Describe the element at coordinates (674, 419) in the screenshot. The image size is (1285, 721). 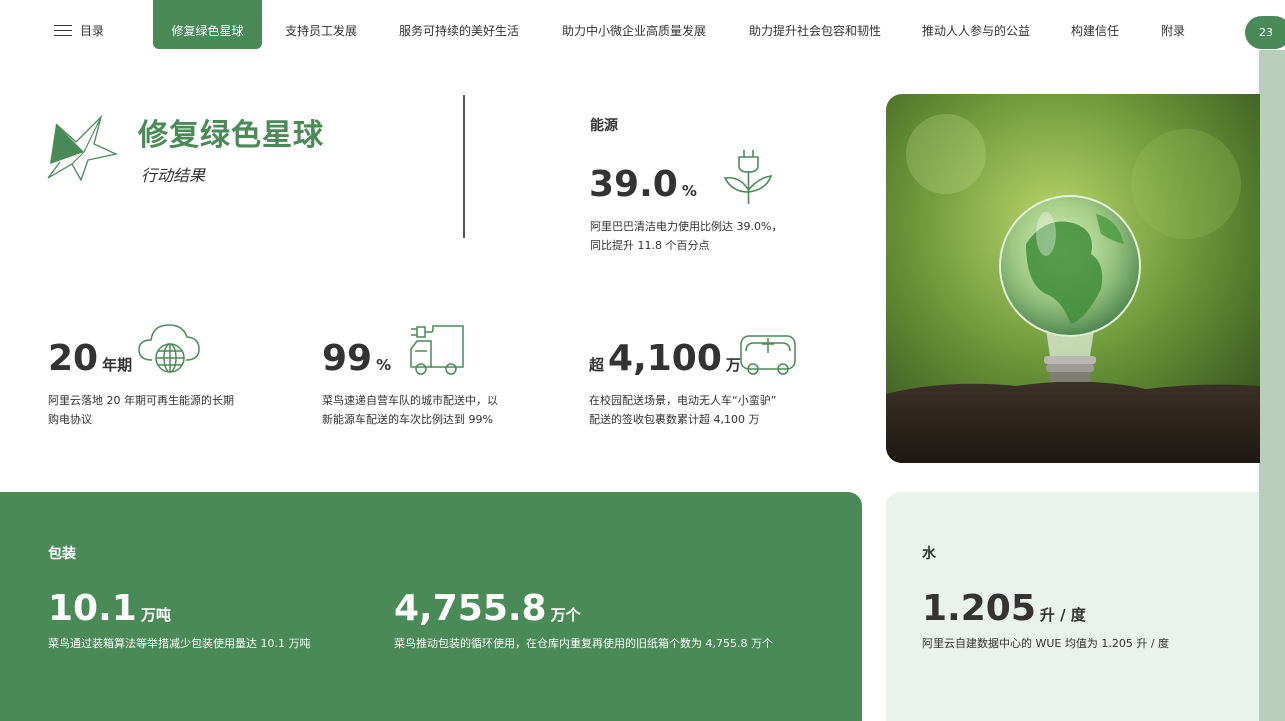
I see `stat-autonomous-line-2: 配送的签收包裹数累计超 4,100 万` at that location.